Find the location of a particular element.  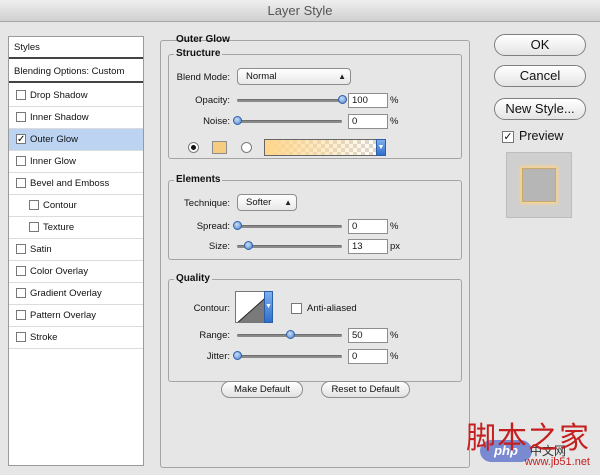

jitter-unit: % is located at coordinates (394, 356).